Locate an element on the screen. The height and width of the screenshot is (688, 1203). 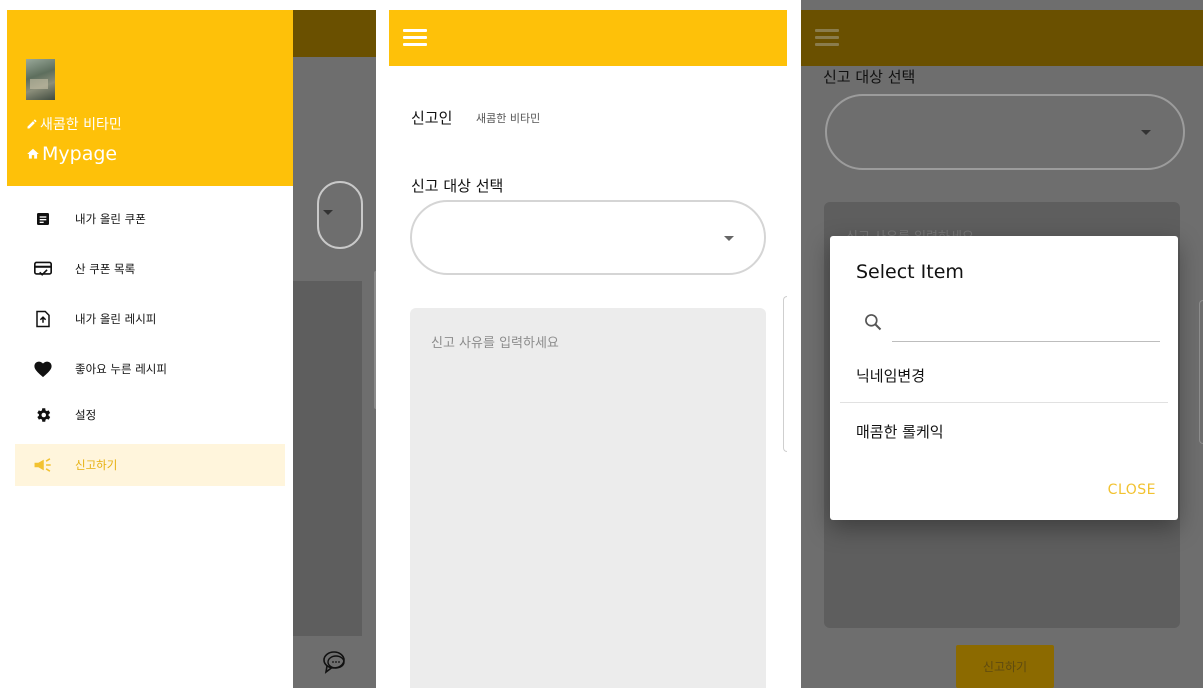
nickname-label: 새콤한 비타민 is located at coordinates (81, 125).